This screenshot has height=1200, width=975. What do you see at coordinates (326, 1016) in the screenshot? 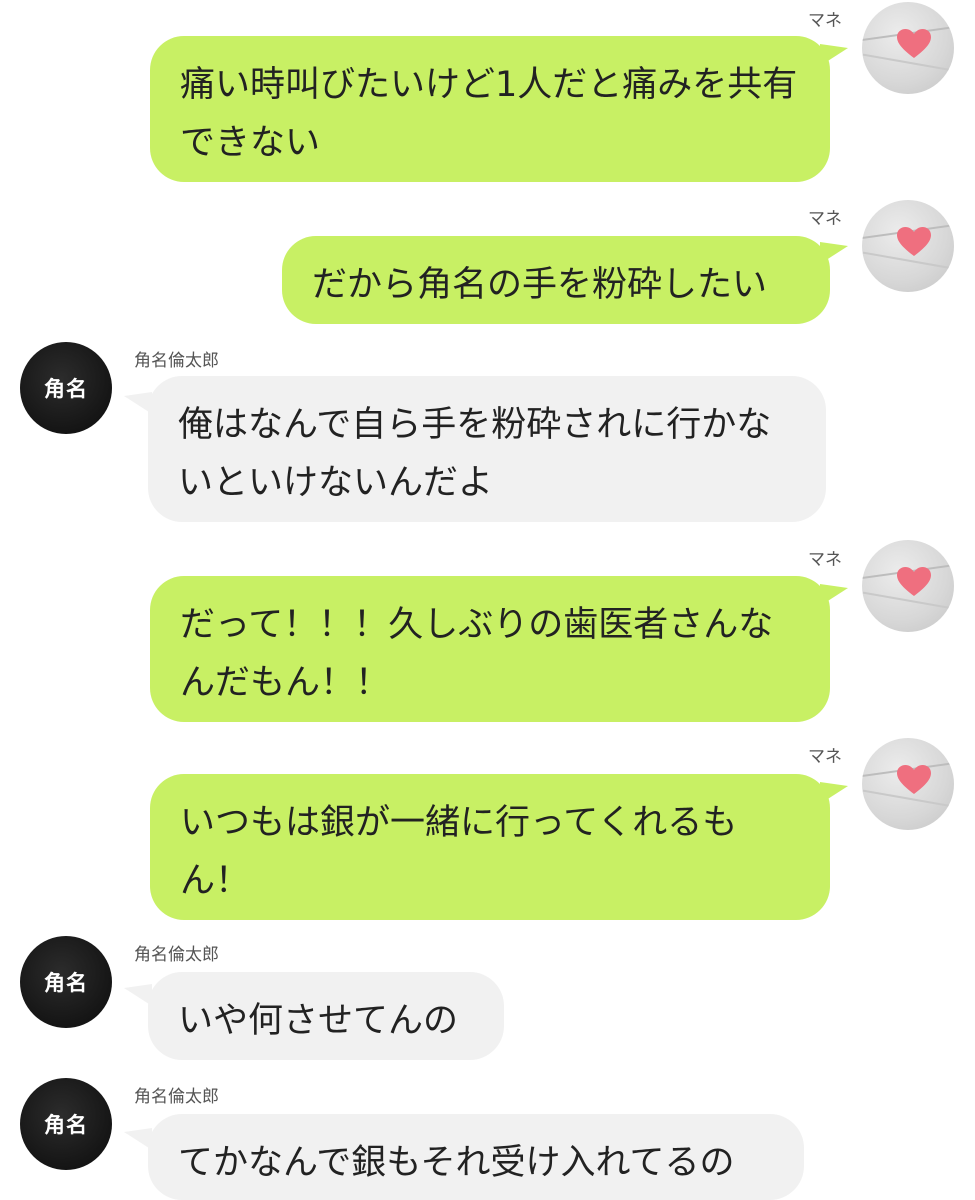
I see `message-bubble: いや何させてんの` at bounding box center [326, 1016].